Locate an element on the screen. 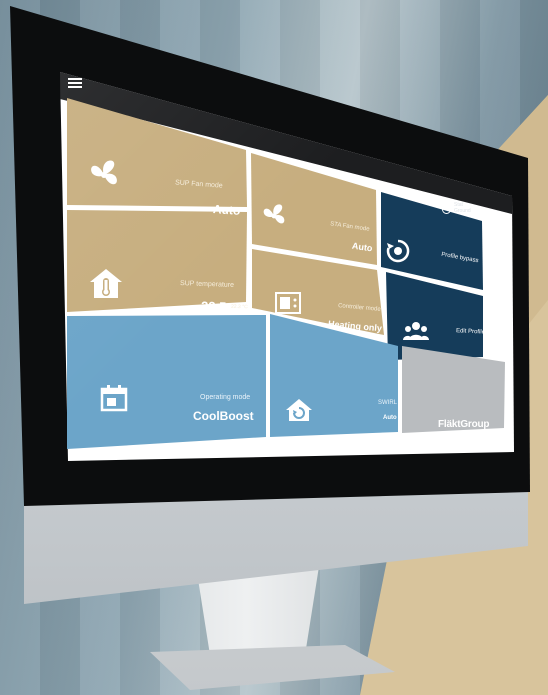 This screenshot has width=548, height=695. power-icon is located at coordinates (446, 209).